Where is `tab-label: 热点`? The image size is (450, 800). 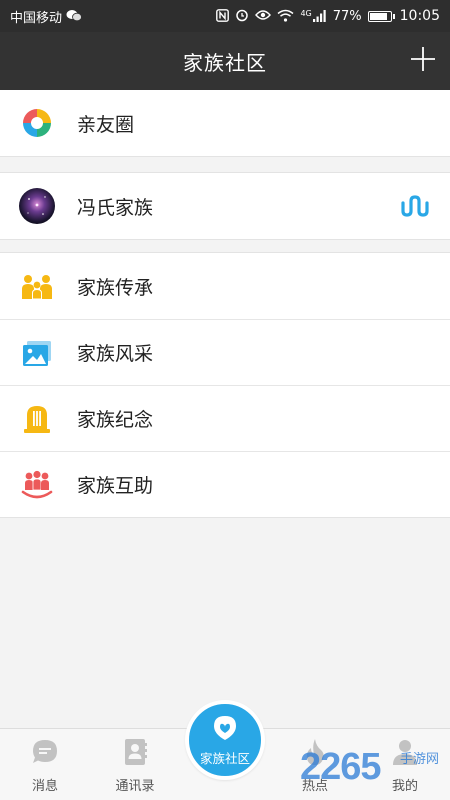
tab-label: 热点 is located at coordinates (314, 786).